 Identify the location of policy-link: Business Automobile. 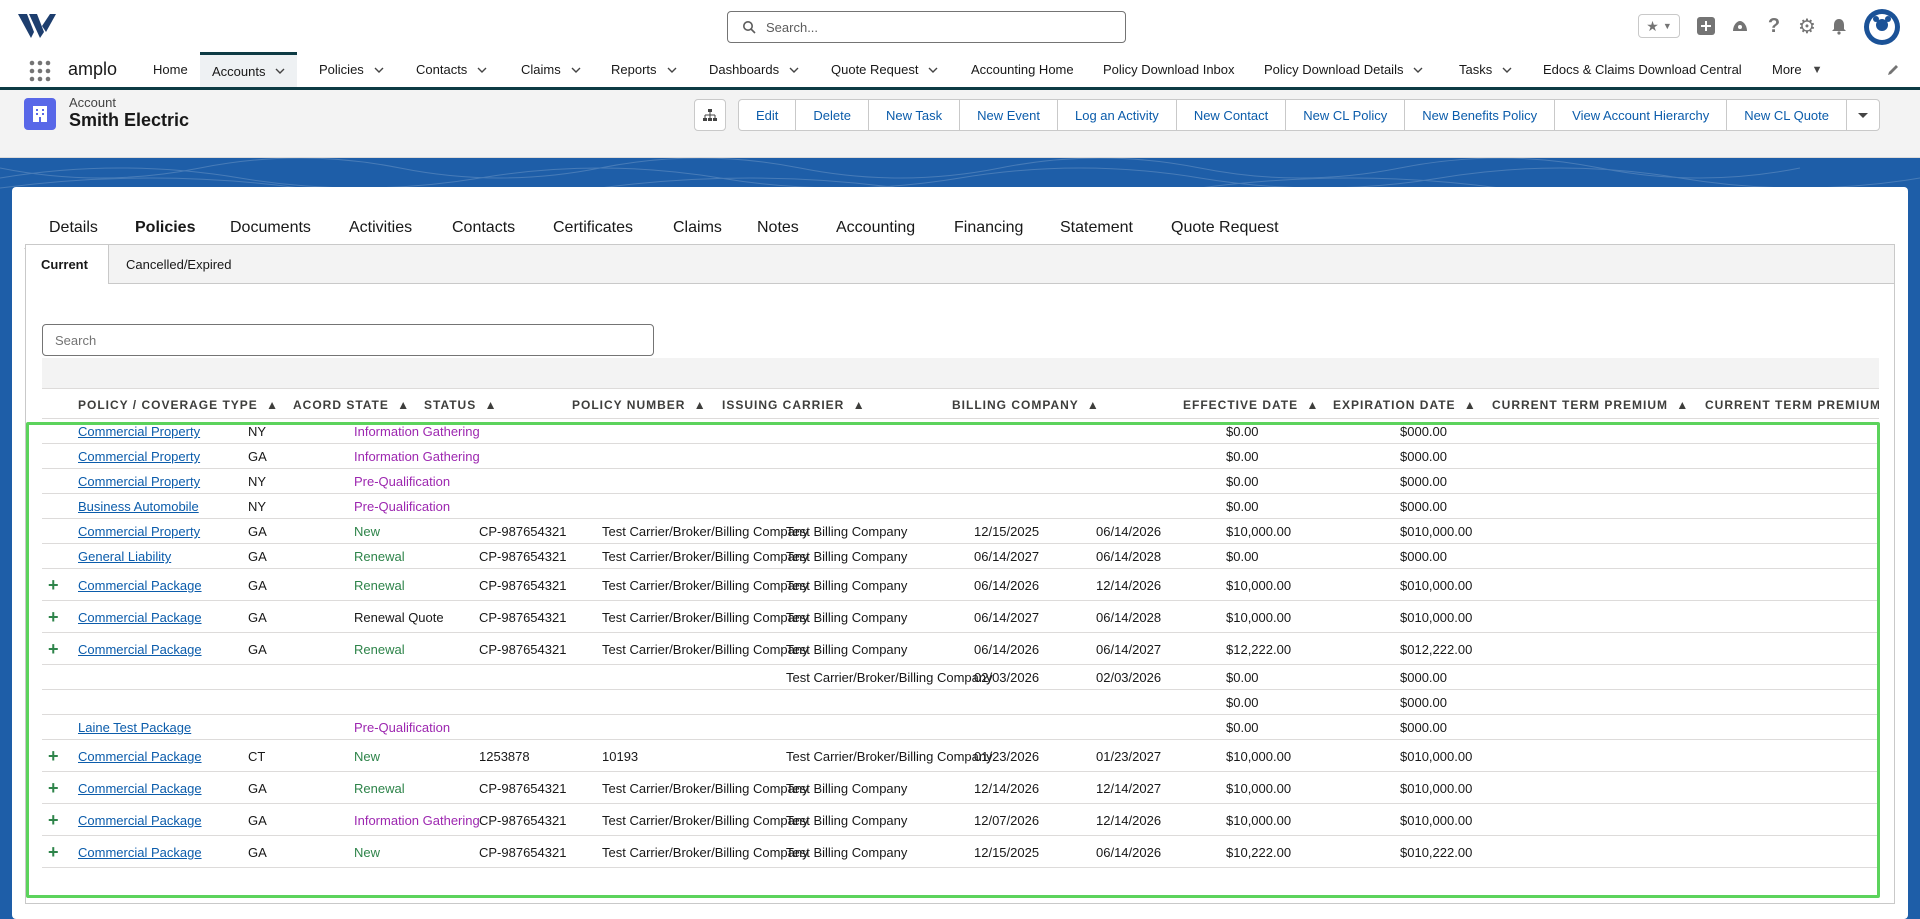
(138, 506).